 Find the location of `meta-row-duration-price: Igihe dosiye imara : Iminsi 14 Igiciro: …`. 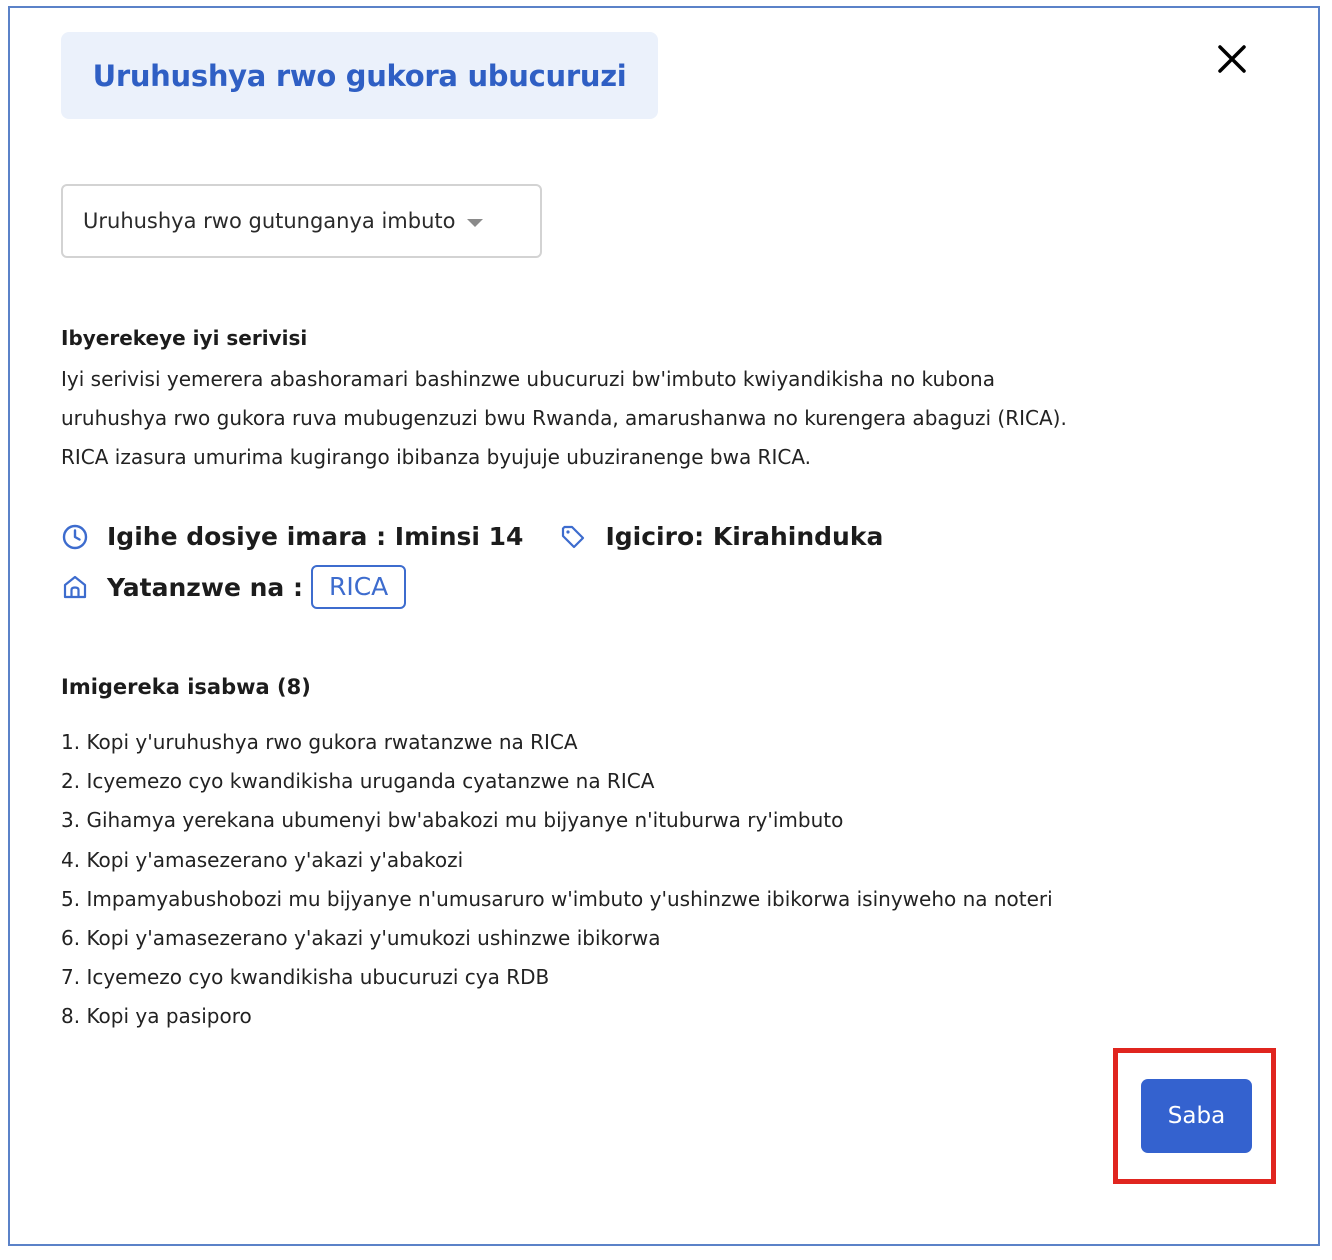

meta-row-duration-price: Igihe dosiye imara : Iminsi 14 Igiciro: … is located at coordinates (472, 536).